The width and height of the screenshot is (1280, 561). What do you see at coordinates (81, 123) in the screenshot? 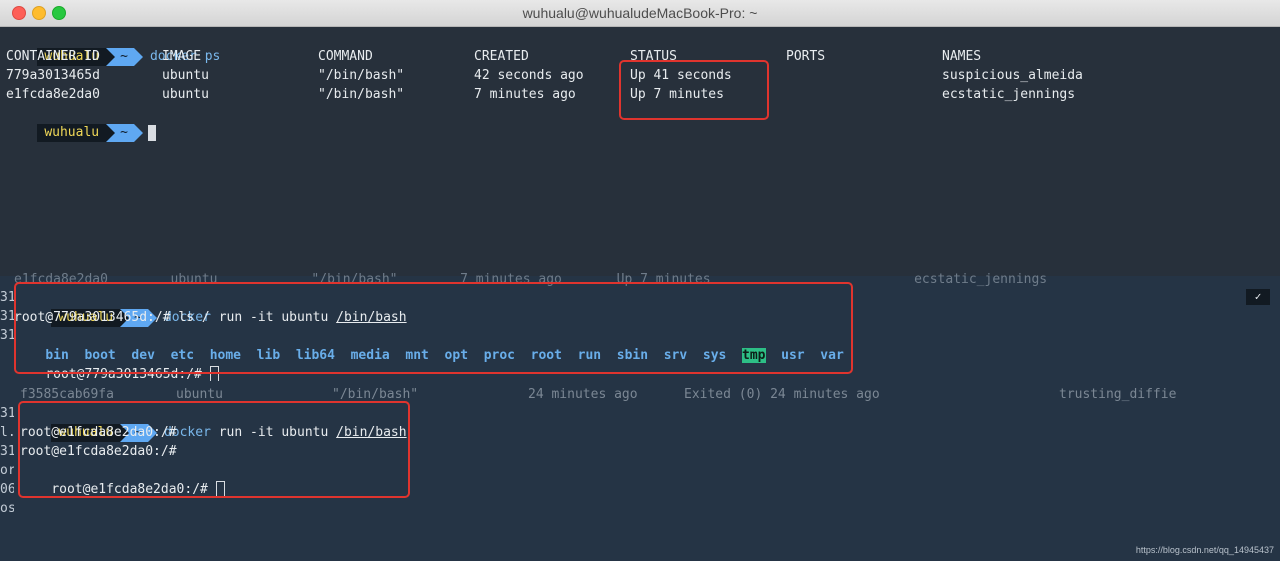
I see `prompt-line: wuhualu ~` at bounding box center [81, 123].